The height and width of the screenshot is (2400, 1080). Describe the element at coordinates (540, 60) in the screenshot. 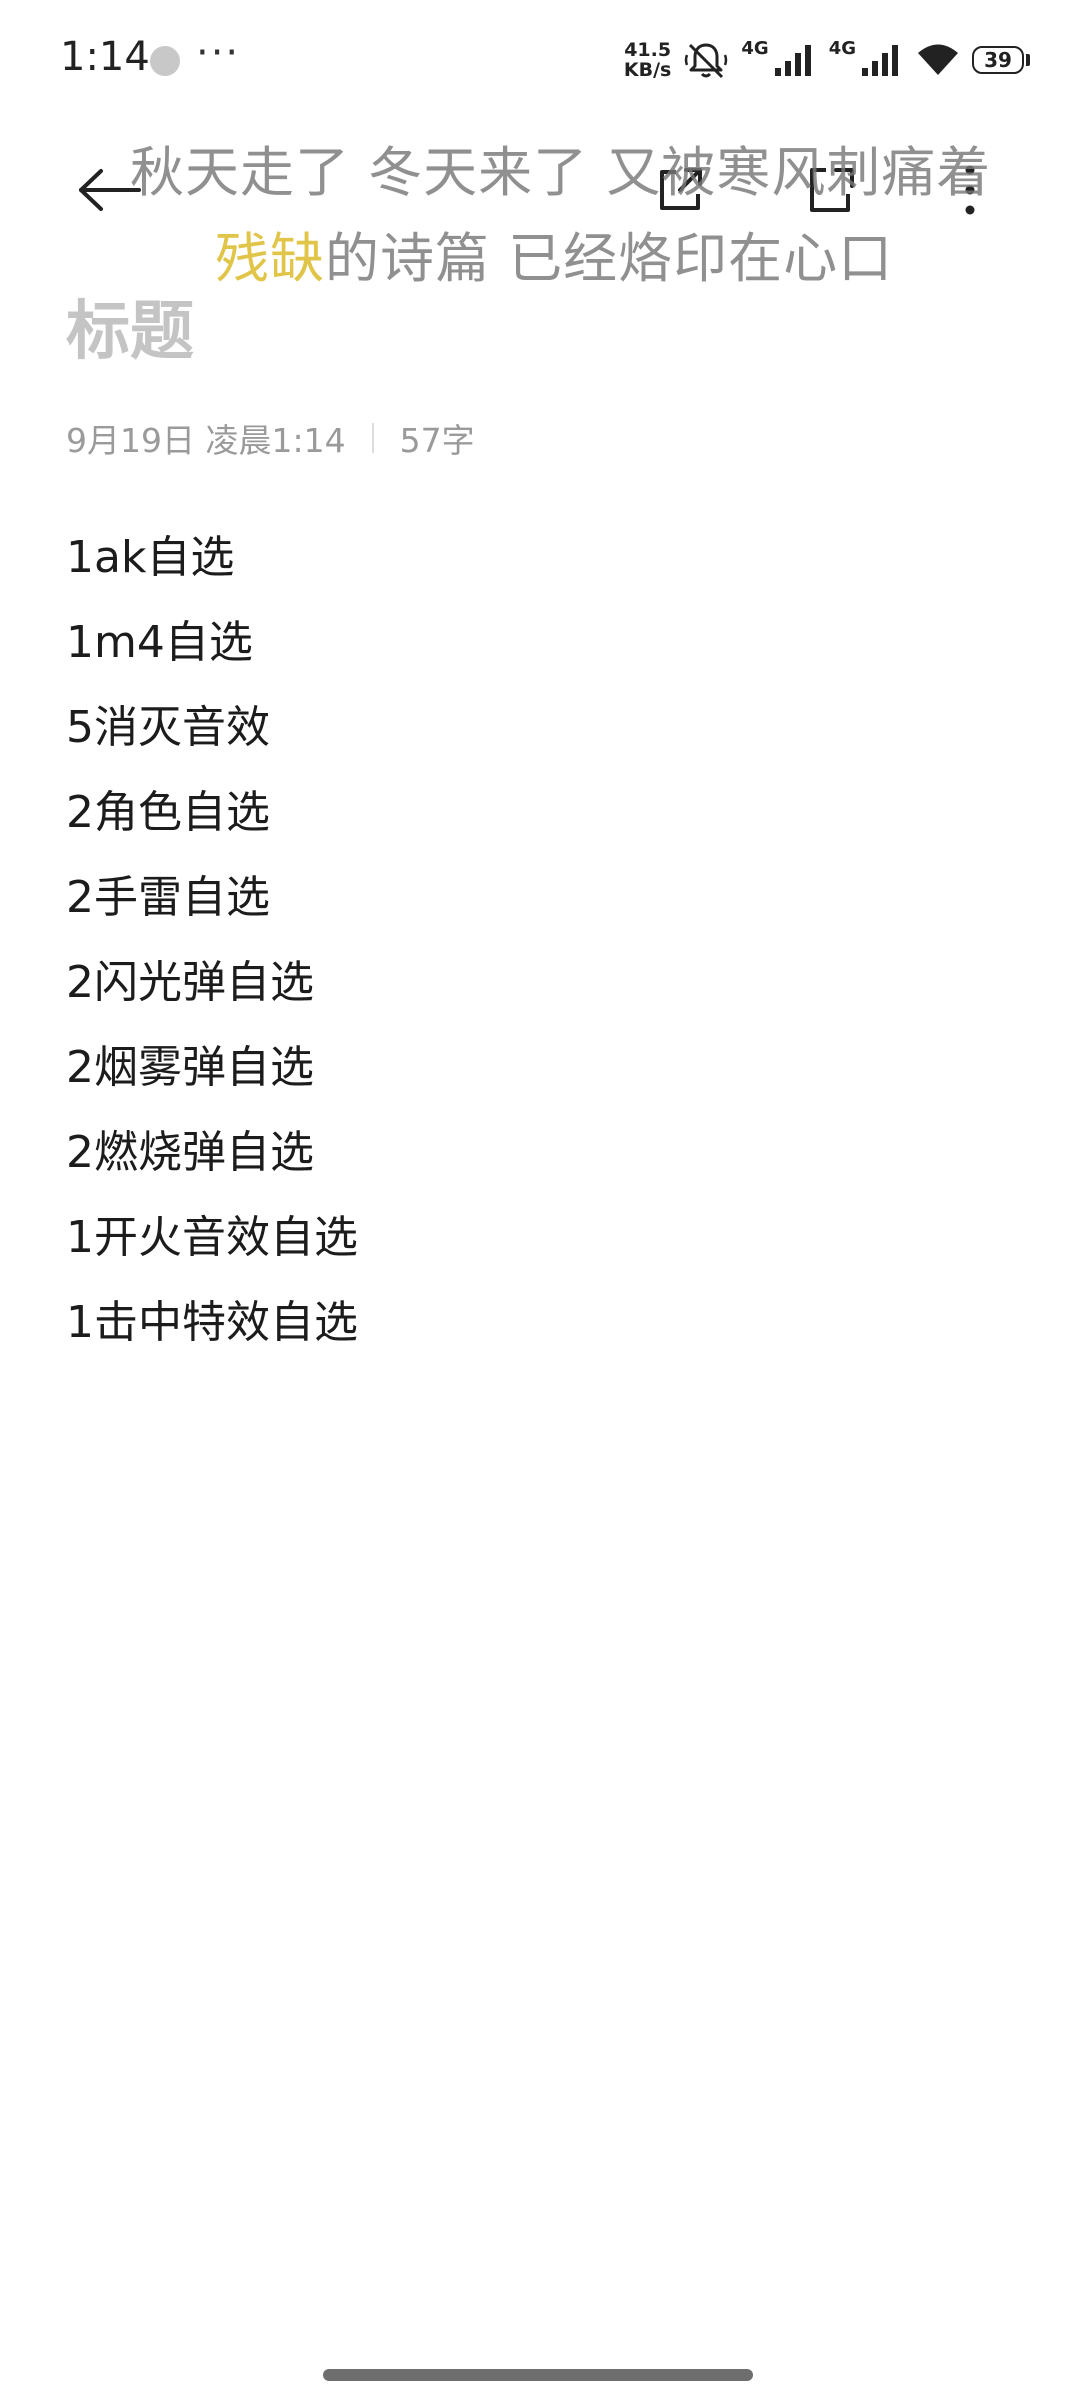

I see `status-bar: 1:14 ··· 41.5 KB/s 4G 4G 39` at that location.